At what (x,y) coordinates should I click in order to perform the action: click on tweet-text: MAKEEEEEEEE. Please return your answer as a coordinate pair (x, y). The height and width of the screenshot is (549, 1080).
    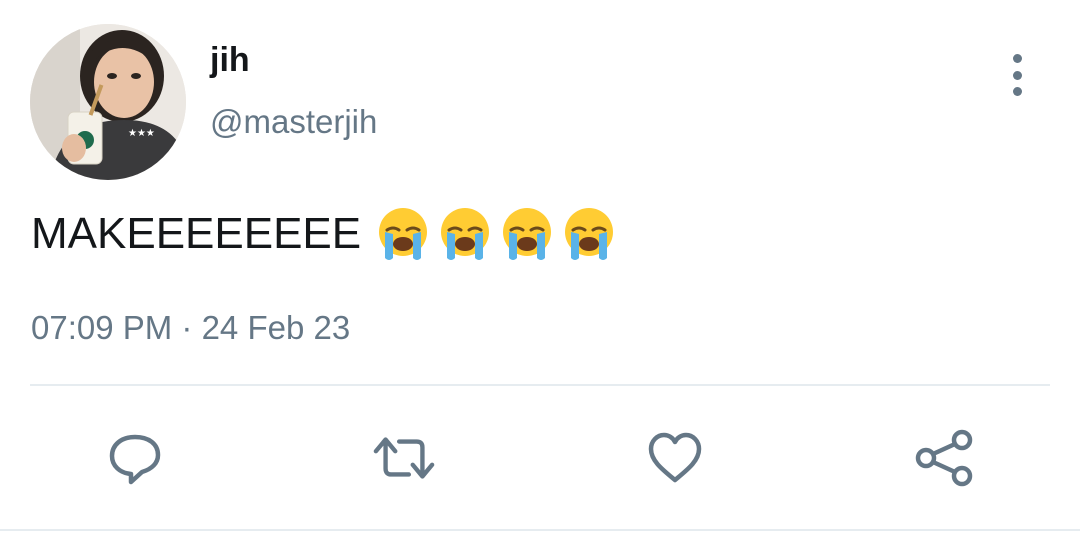
    Looking at the image, I should click on (324, 234).